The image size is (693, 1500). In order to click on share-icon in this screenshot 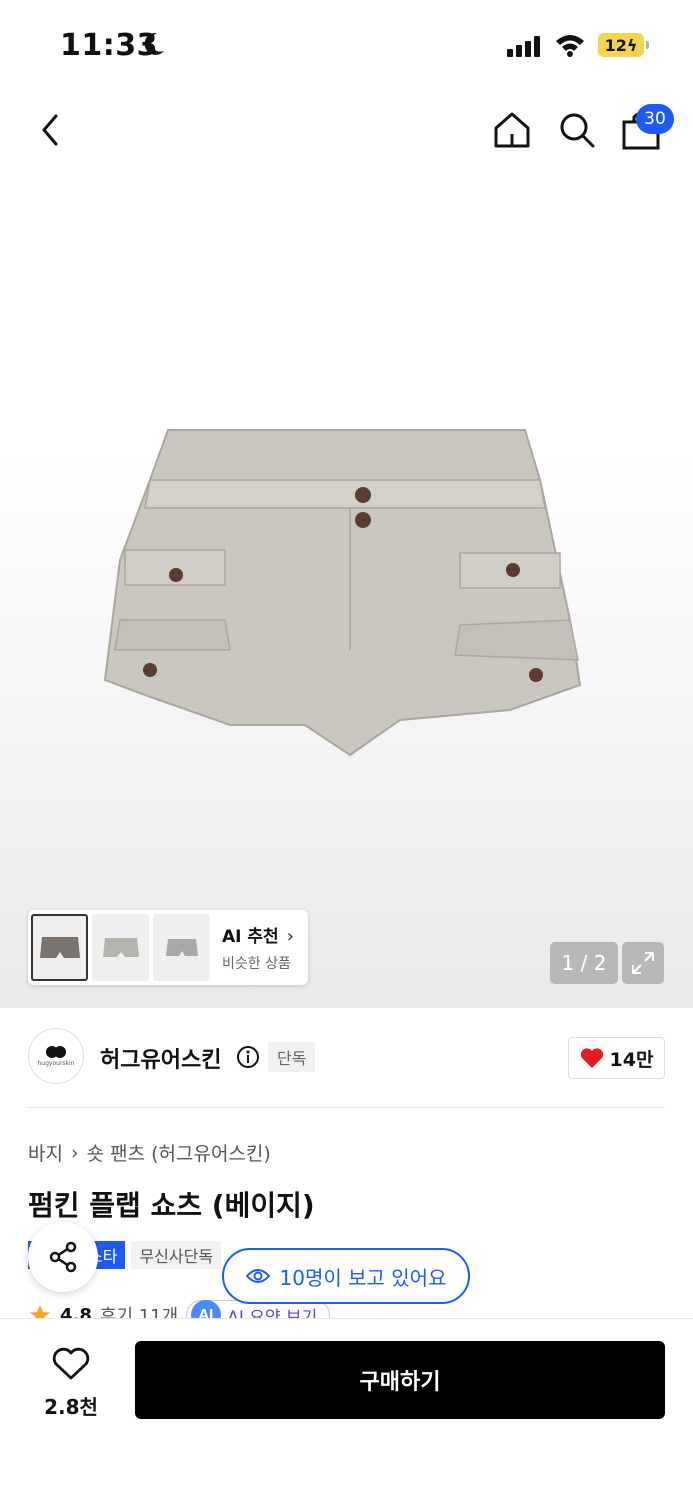, I will do `click(63, 1257)`.